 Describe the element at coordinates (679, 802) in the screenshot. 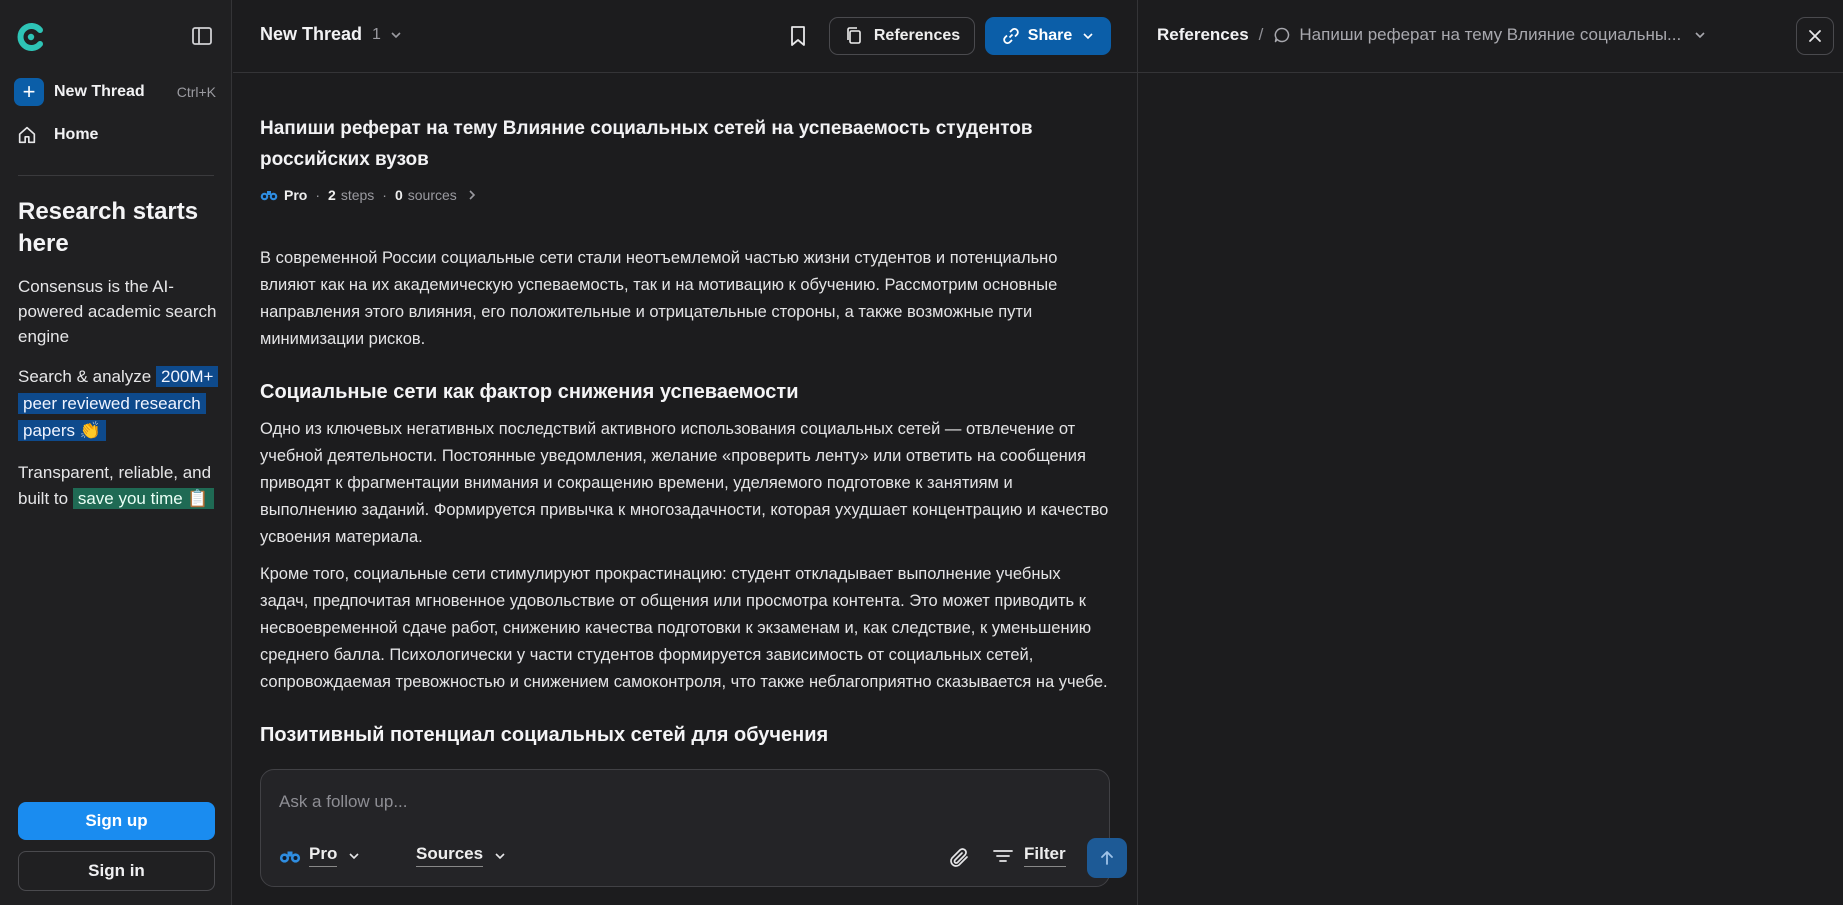

I see `follow-up-input` at that location.